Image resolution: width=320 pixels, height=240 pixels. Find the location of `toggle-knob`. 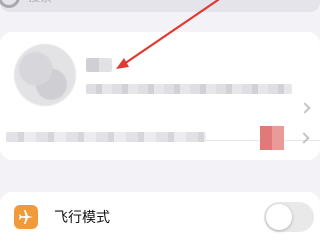

toggle-knob is located at coordinates (279, 217).